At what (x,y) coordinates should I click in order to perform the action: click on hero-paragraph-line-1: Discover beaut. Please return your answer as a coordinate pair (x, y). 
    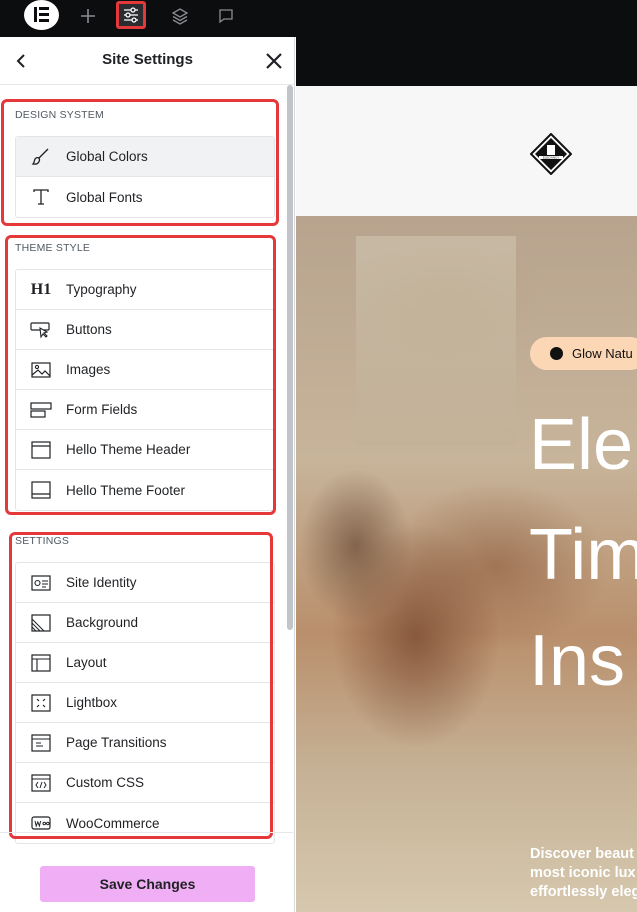
    Looking at the image, I should click on (582, 854).